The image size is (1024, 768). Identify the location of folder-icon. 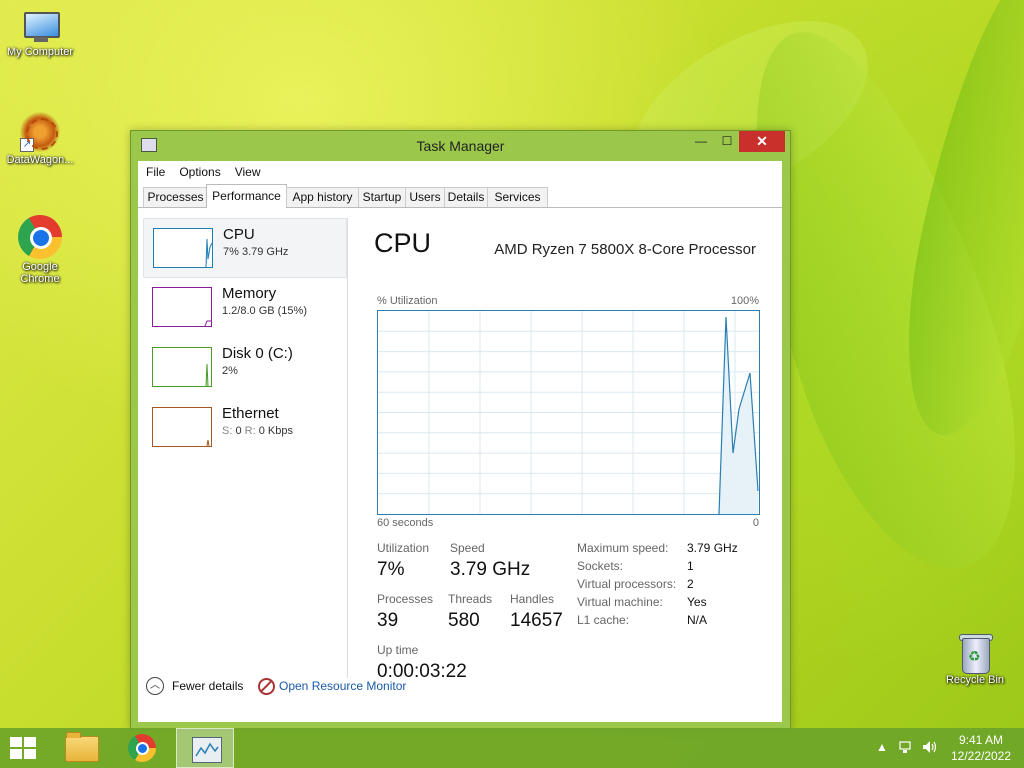
(82, 747).